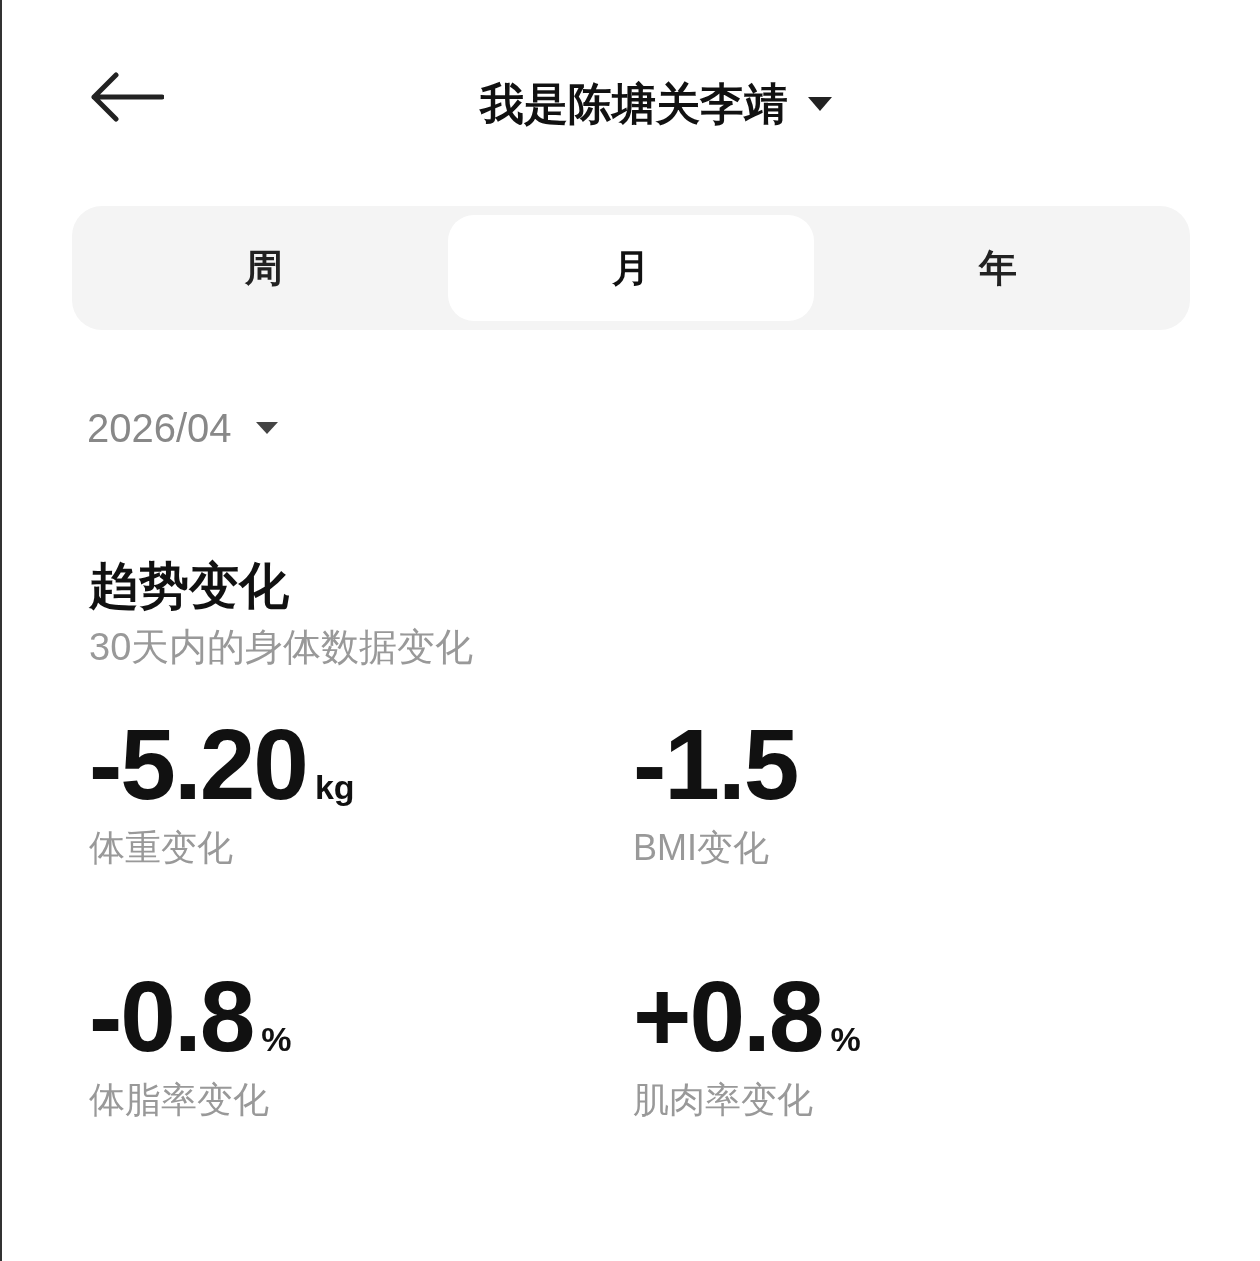 The width and height of the screenshot is (1260, 1261). I want to click on stat-value: -0.8, so click(171, 1016).